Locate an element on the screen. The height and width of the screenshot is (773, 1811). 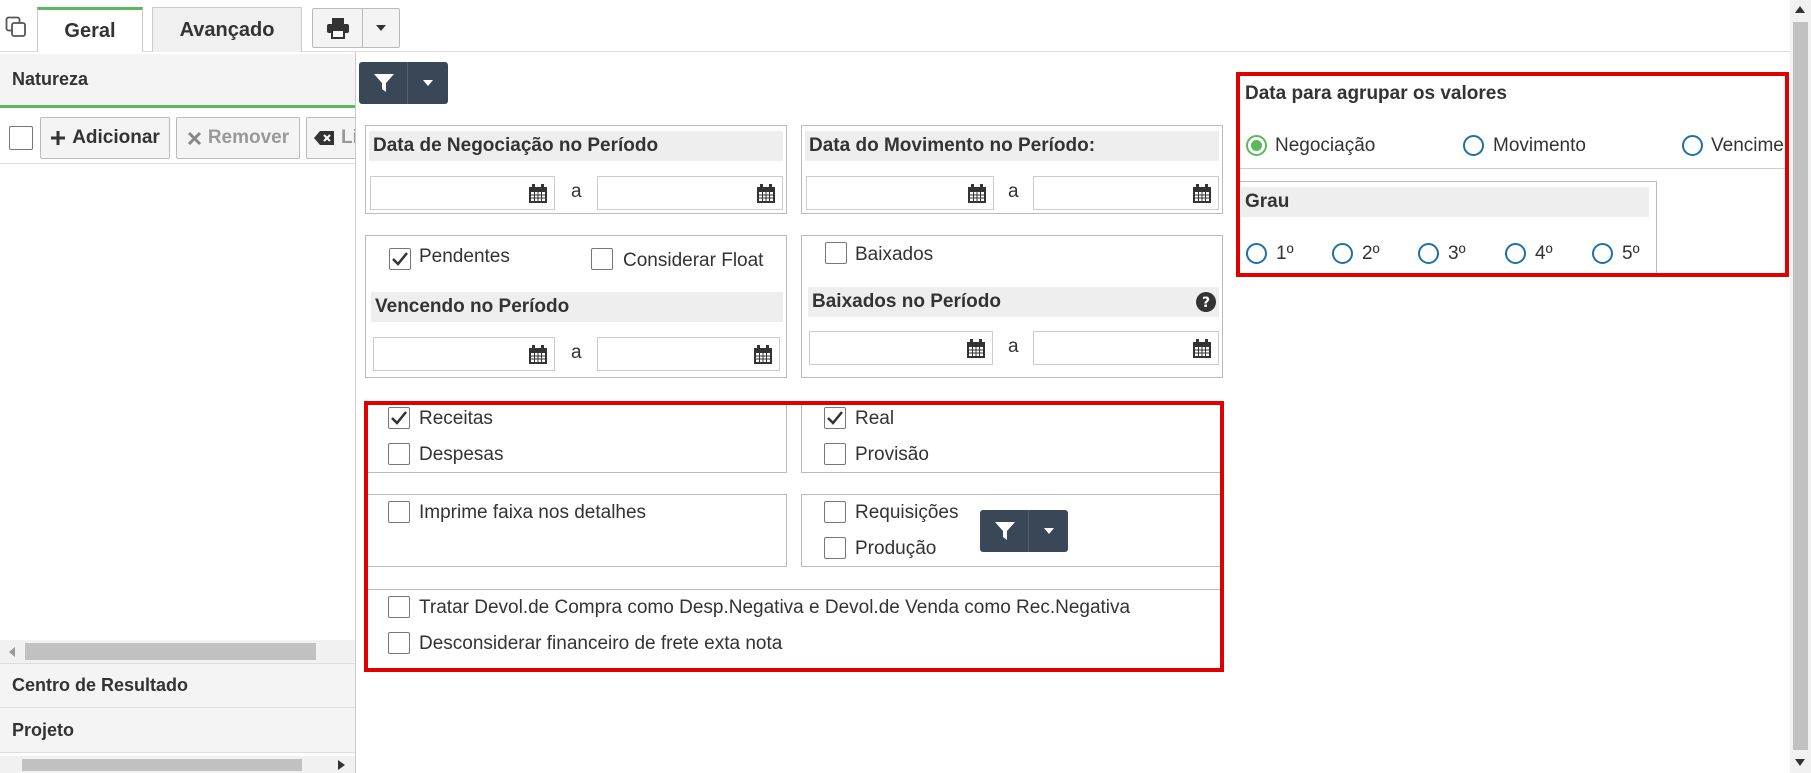
baixados-start-date is located at coordinates (901, 348).